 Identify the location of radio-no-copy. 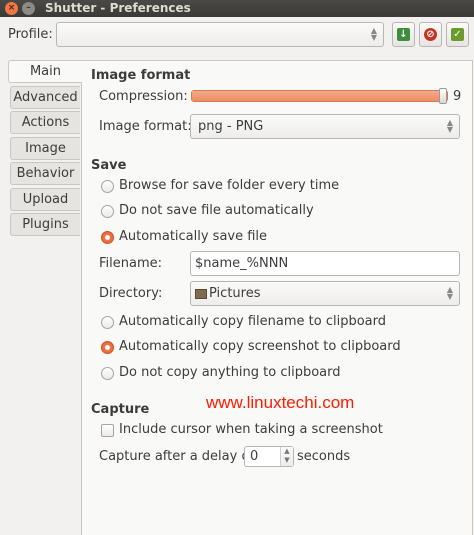
(107, 373).